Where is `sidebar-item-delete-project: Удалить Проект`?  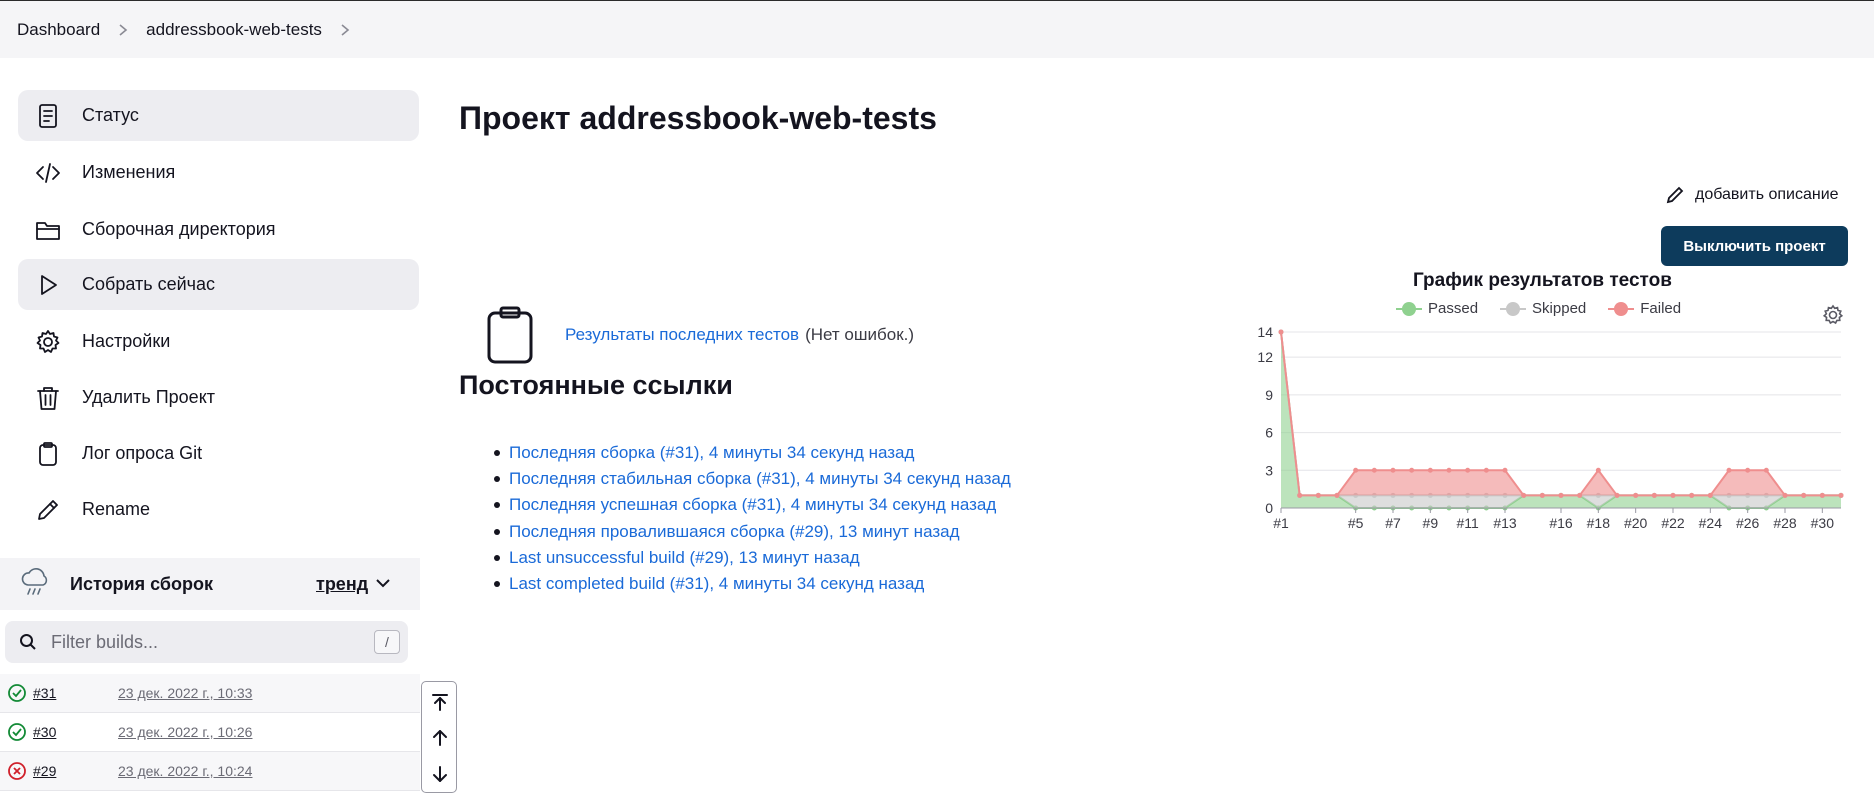
sidebar-item-delete-project: Удалить Проект is located at coordinates (218, 397).